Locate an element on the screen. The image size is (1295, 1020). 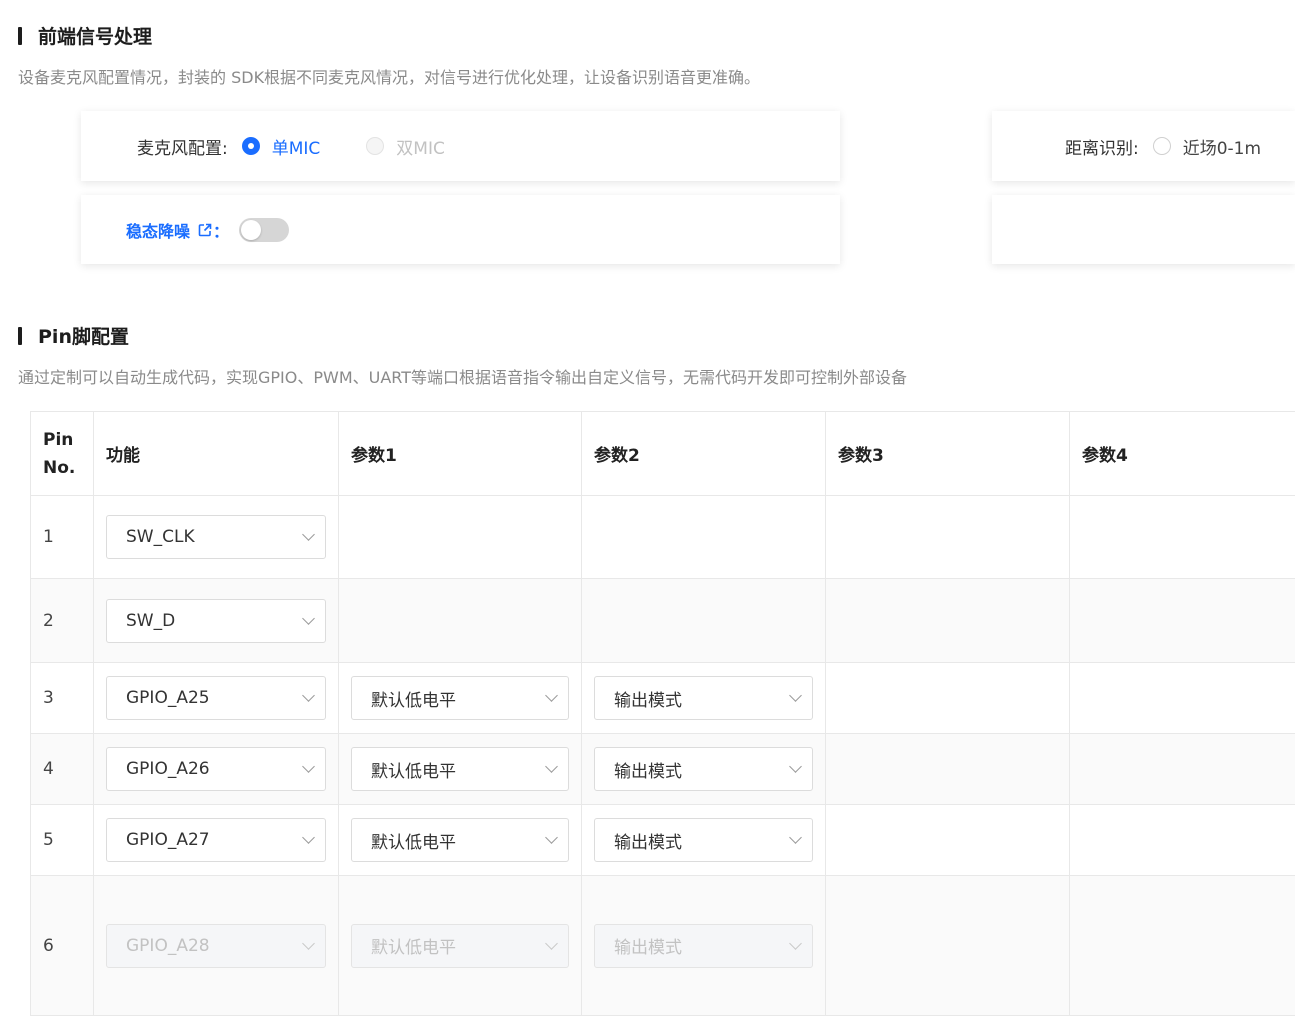
distance-label: 距离识别: is located at coordinates (1102, 148).